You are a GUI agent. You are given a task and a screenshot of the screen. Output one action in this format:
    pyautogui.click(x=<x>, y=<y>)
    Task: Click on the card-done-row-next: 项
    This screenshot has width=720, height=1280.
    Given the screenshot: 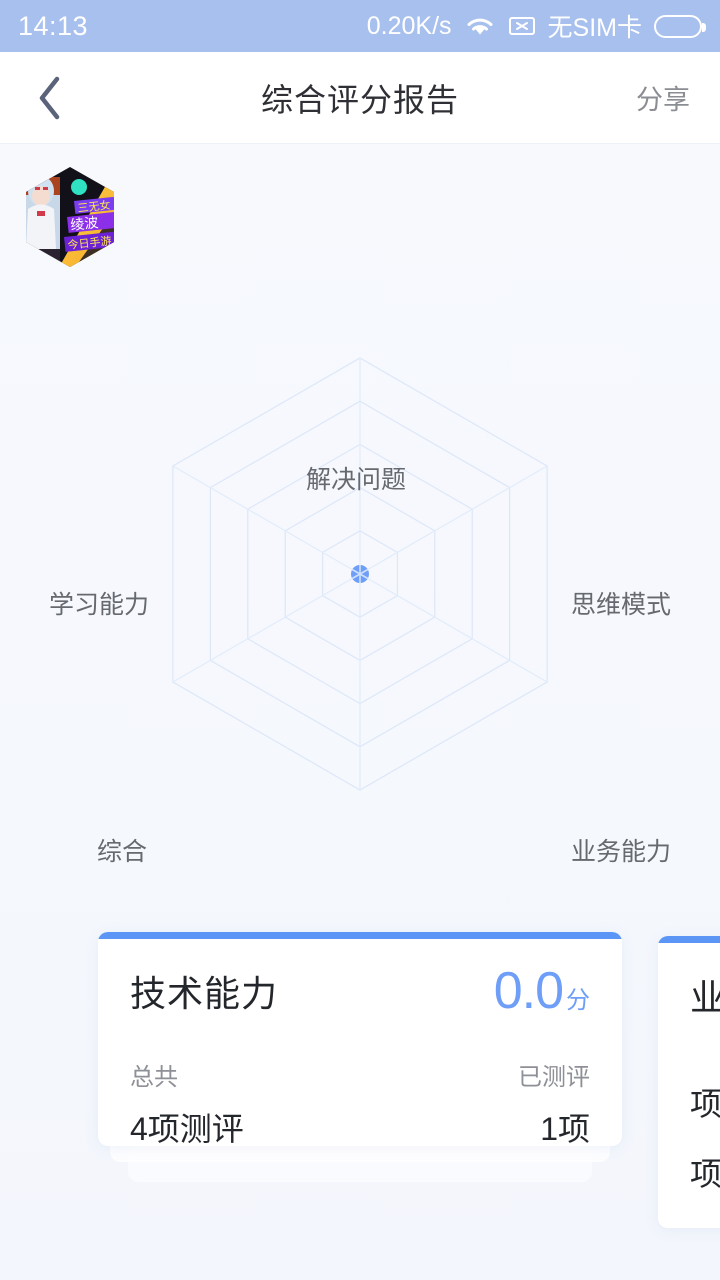 What is the action you would take?
    pyautogui.click(x=705, y=1172)
    